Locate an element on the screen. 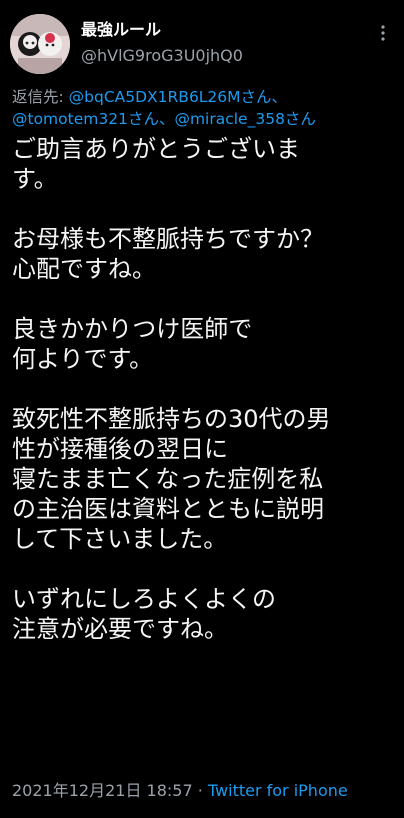 The height and width of the screenshot is (818, 404). tweet-header: 最強ルール @hVlG9roG3U0jhQ0 is located at coordinates (202, 43).